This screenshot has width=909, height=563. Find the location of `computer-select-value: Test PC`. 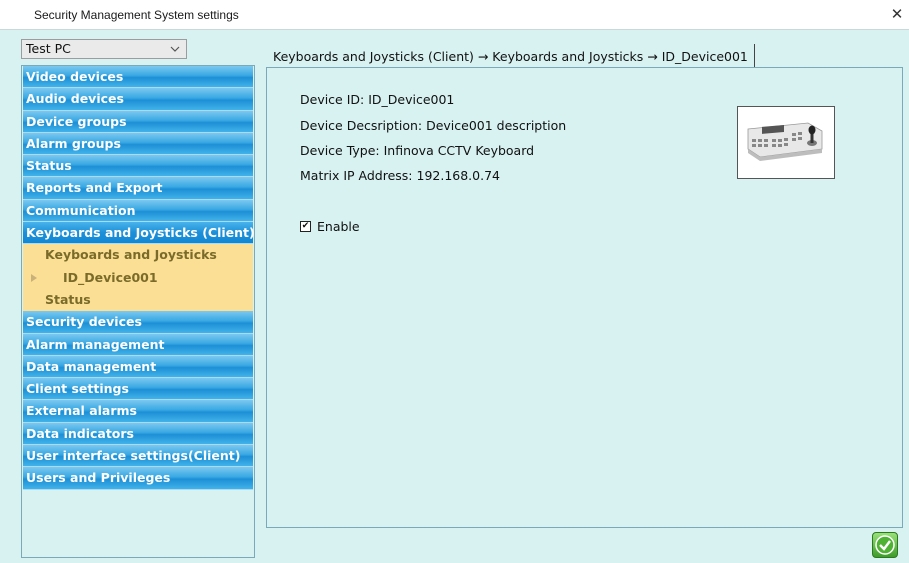

computer-select-value: Test PC is located at coordinates (48, 48).